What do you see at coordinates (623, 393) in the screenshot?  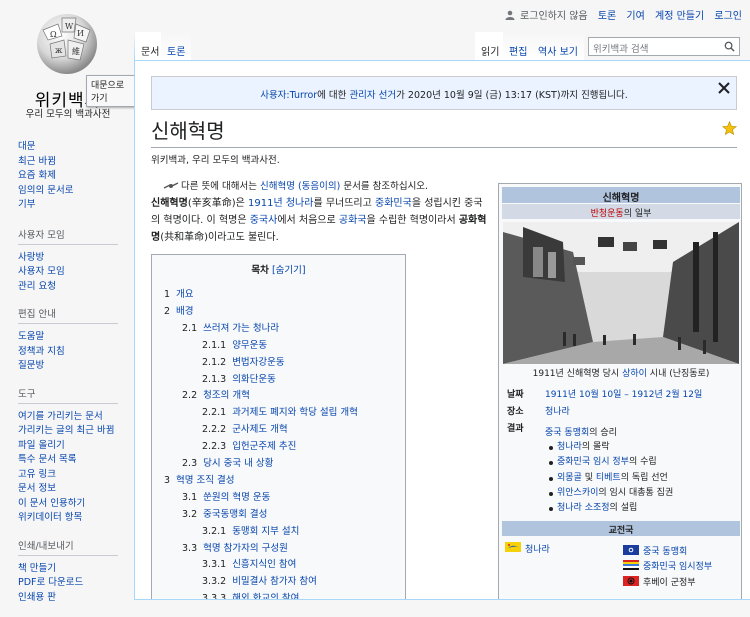 I see `infobox-date-value: 1911년 10월 10일 – 1912년 2월 12일` at bounding box center [623, 393].